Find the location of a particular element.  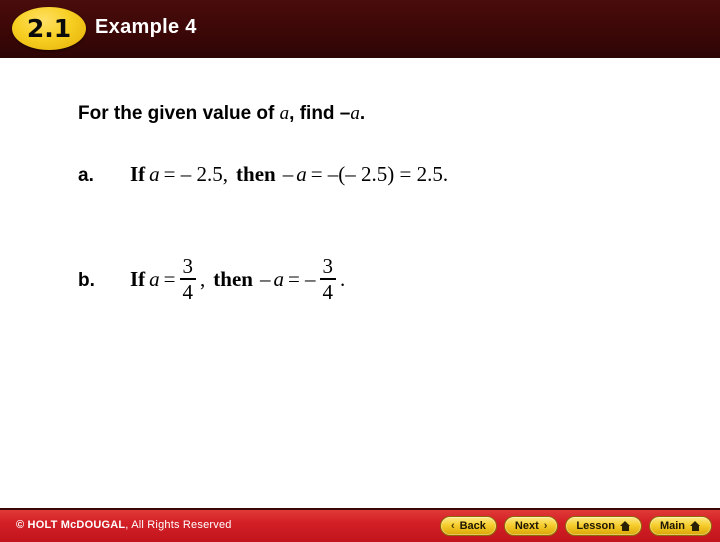

equals-b-1: = is located at coordinates (169, 279).